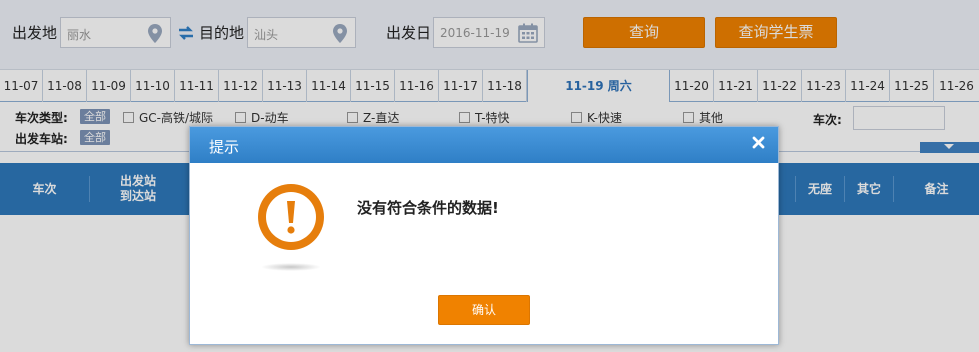 This screenshot has height=352, width=979. What do you see at coordinates (484, 145) in the screenshot?
I see `dialog-header: 提示` at bounding box center [484, 145].